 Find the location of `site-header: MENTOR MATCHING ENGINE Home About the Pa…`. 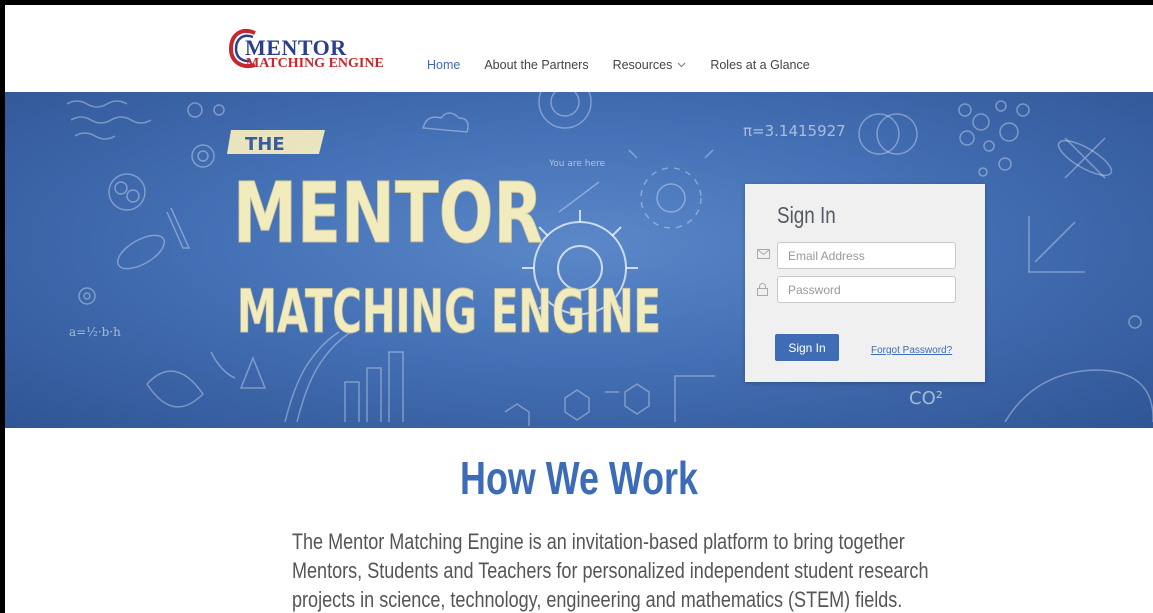

site-header: MENTOR MATCHING ENGINE Home About the Pa… is located at coordinates (579, 48).